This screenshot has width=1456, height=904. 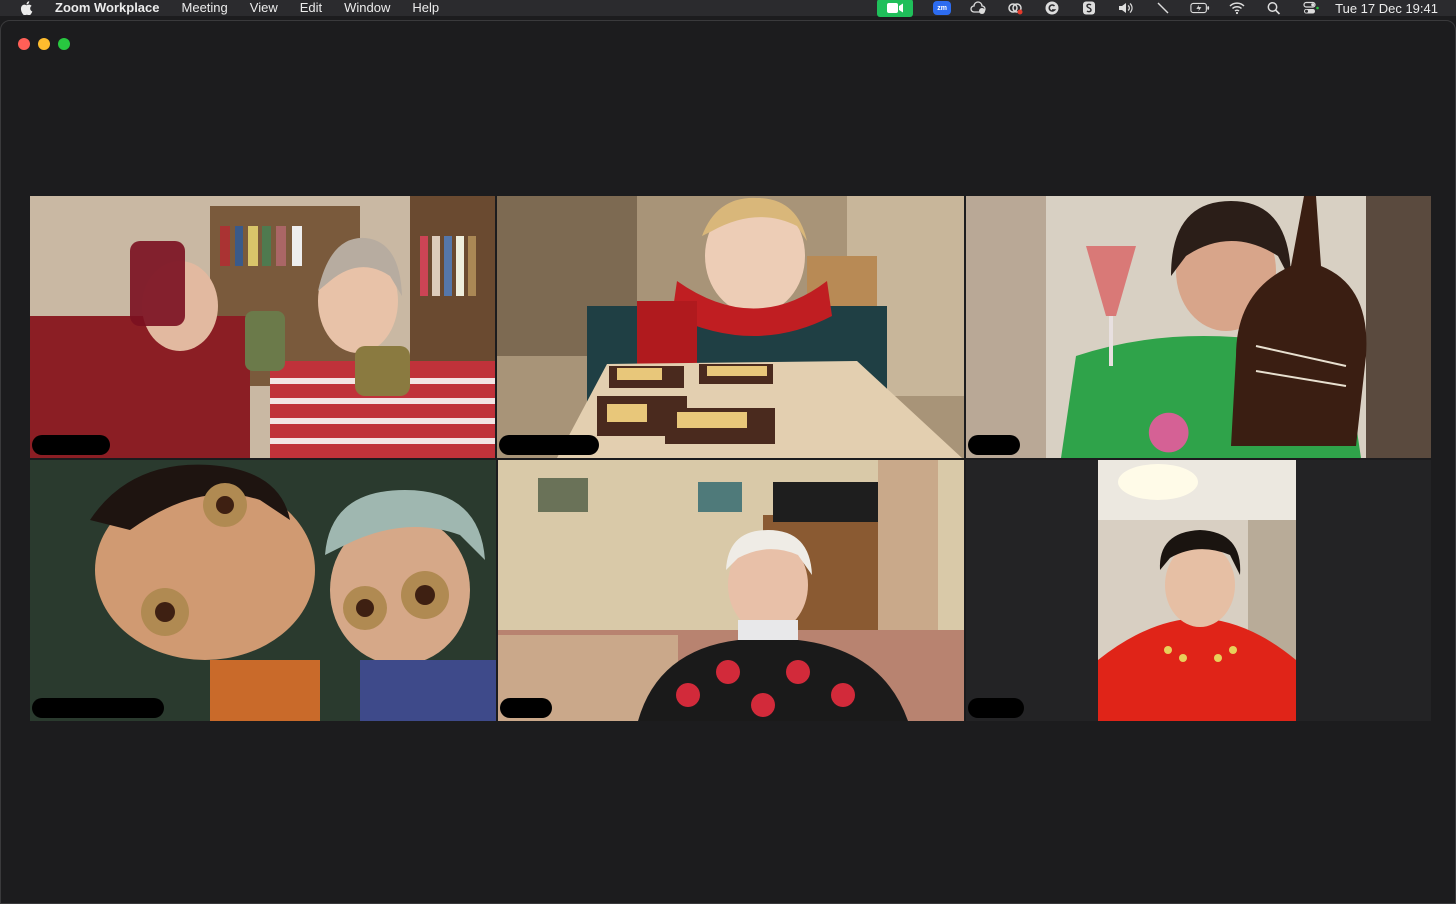 I want to click on close-window-button, so click(x=24, y=44).